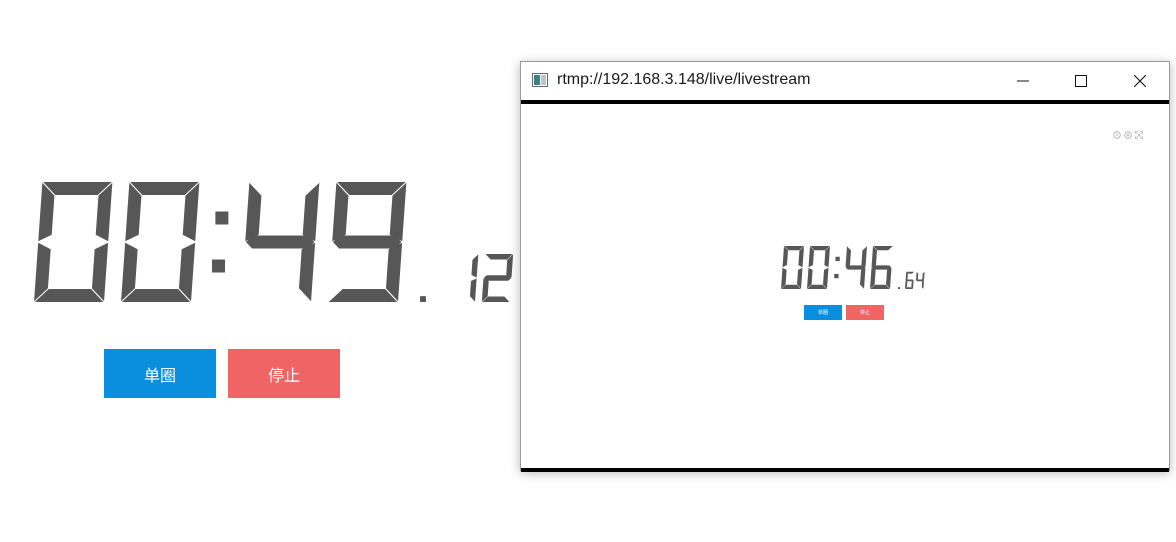  What do you see at coordinates (865, 312) in the screenshot?
I see `stream-stop-button: 停止` at bounding box center [865, 312].